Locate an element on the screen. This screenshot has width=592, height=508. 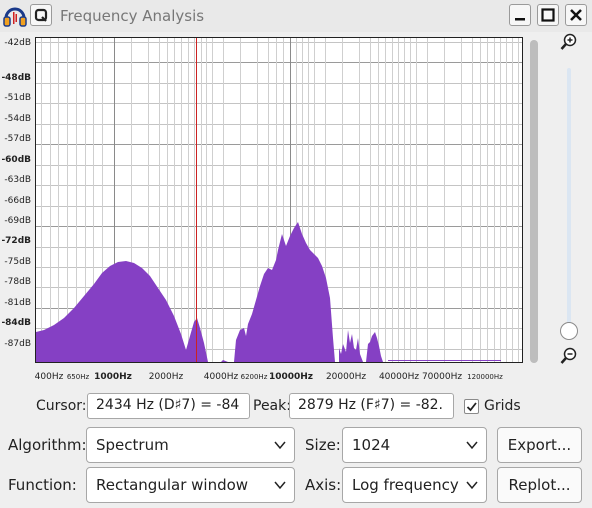
db-tick-label: -66dB is located at coordinates (17, 201).